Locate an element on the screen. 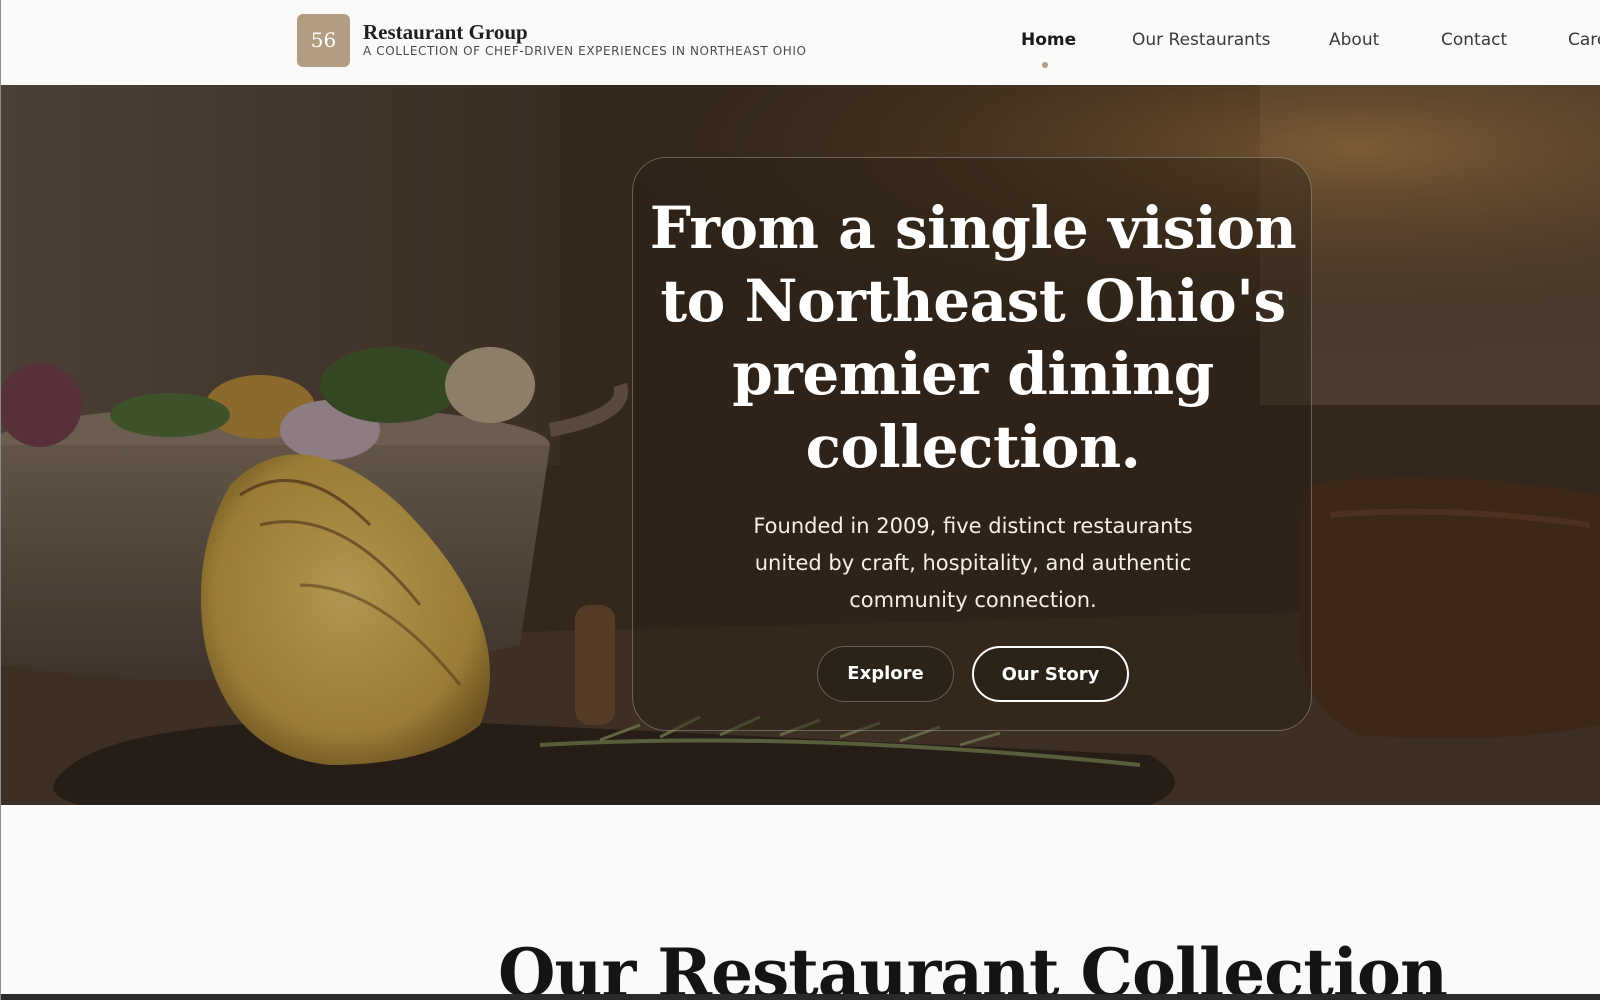  section-title: Our Restaurant Collection is located at coordinates (973, 967).